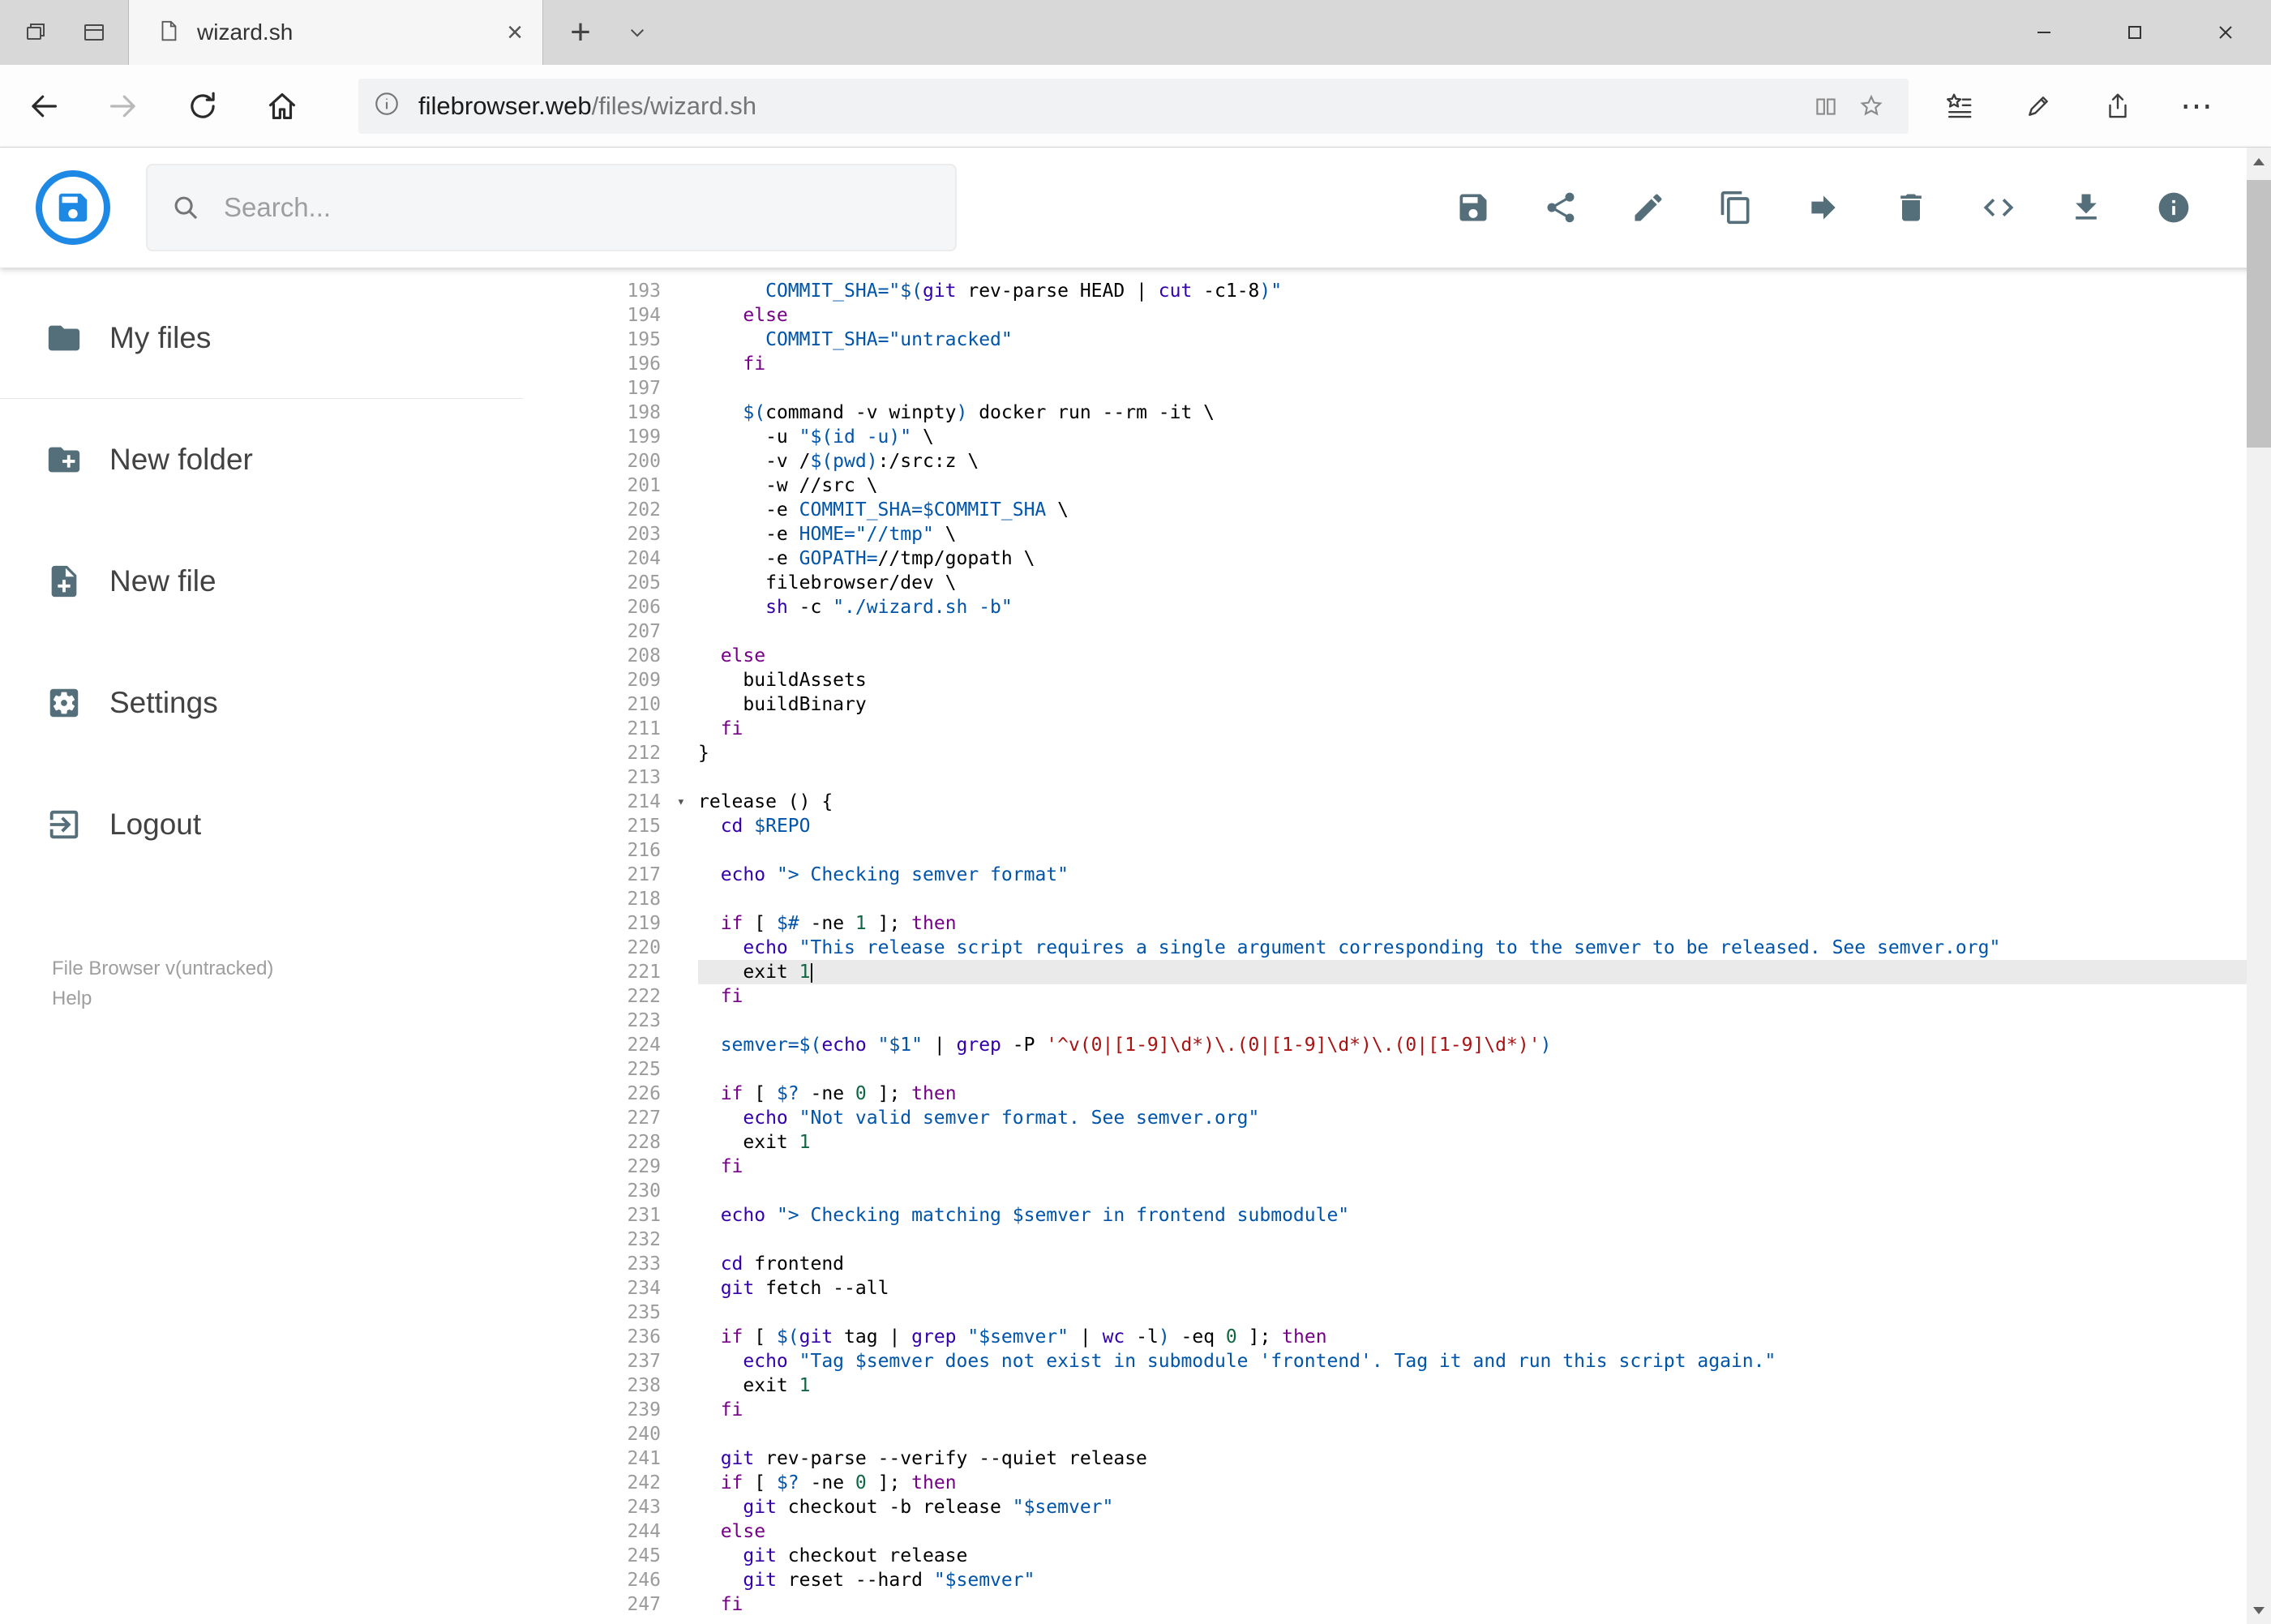 The width and height of the screenshot is (2271, 1624). I want to click on forward-button, so click(123, 106).